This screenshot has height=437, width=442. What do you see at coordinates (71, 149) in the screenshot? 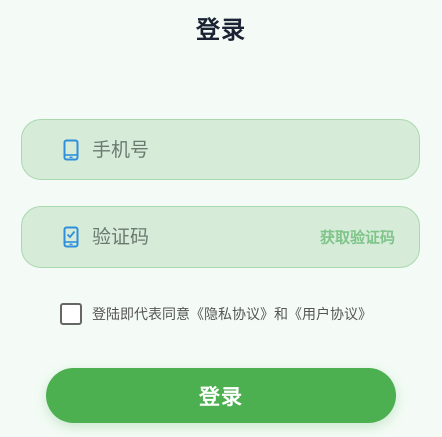
I see `phone-icon` at bounding box center [71, 149].